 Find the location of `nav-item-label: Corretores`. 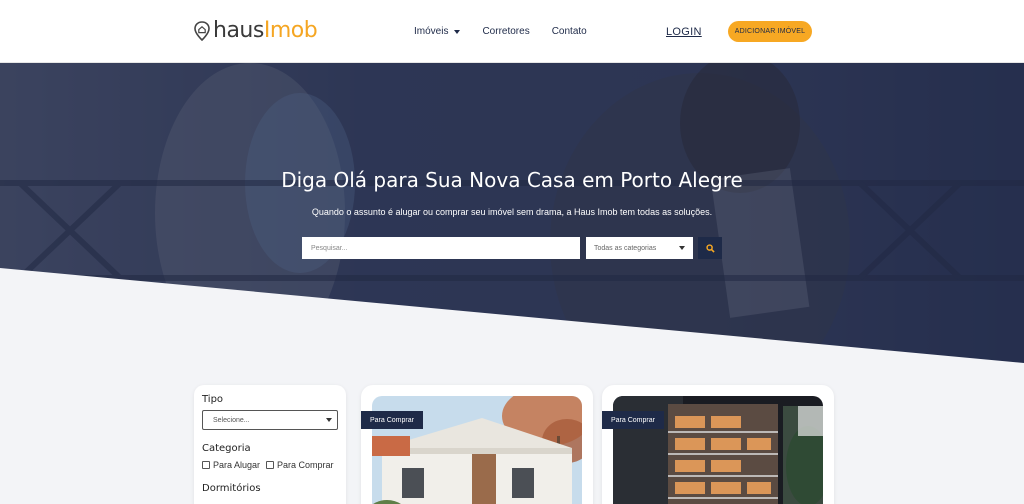

nav-item-label: Corretores is located at coordinates (506, 31).